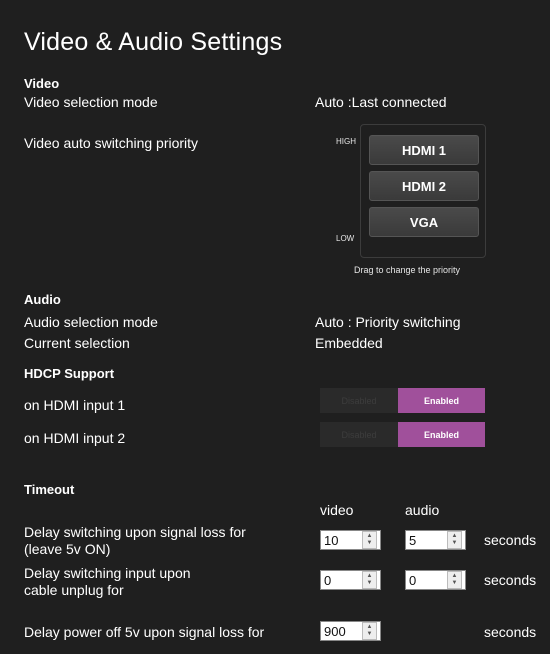 The height and width of the screenshot is (654, 550). Describe the element at coordinates (359, 400) in the screenshot. I see `hdcp-input-1-disabled-option: Disabled` at that location.